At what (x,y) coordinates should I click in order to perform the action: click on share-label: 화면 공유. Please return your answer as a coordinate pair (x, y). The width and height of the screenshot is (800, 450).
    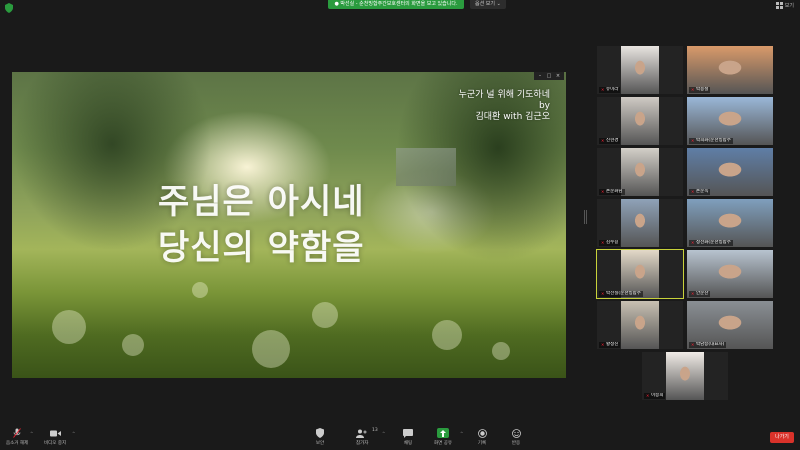
    Looking at the image, I should click on (443, 443).